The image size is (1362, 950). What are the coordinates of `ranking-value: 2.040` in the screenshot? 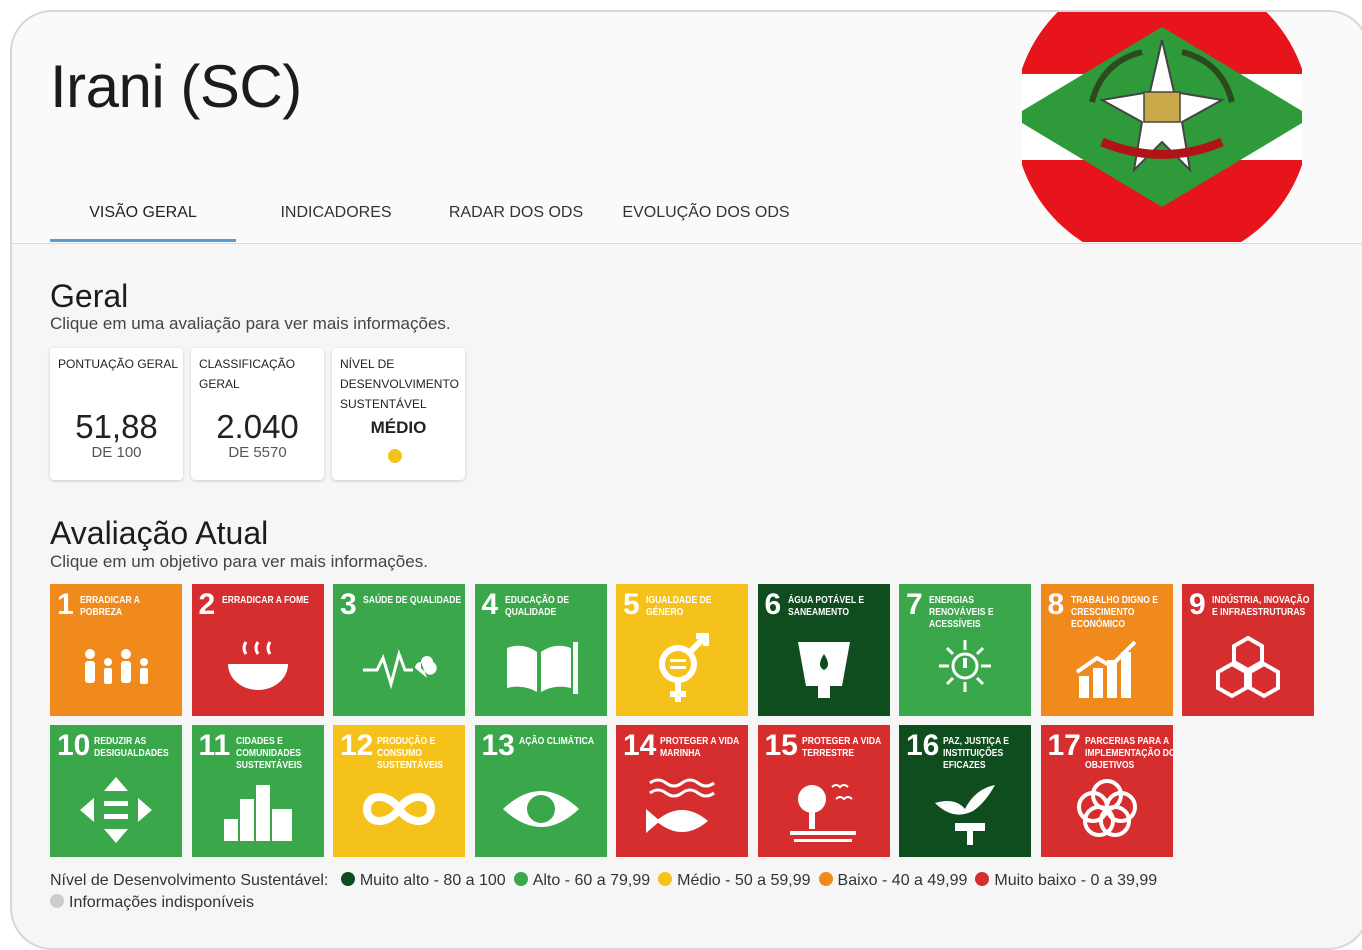 It's located at (257, 426).